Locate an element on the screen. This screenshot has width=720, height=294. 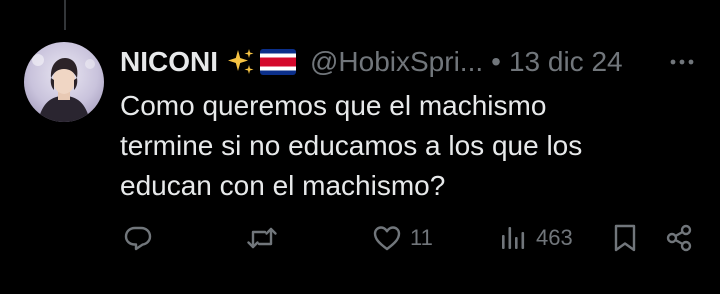
tweet-text-line: Como queremos que el machismo is located at coordinates (333, 105).